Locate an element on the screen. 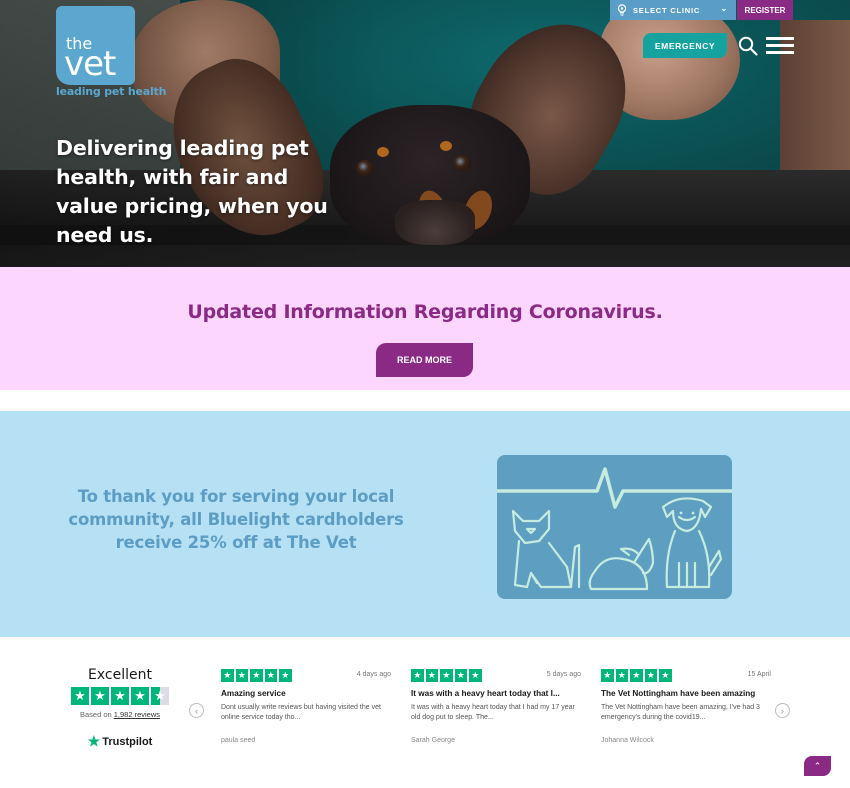 This screenshot has height=788, width=850. register-button: REGISTER is located at coordinates (765, 10).